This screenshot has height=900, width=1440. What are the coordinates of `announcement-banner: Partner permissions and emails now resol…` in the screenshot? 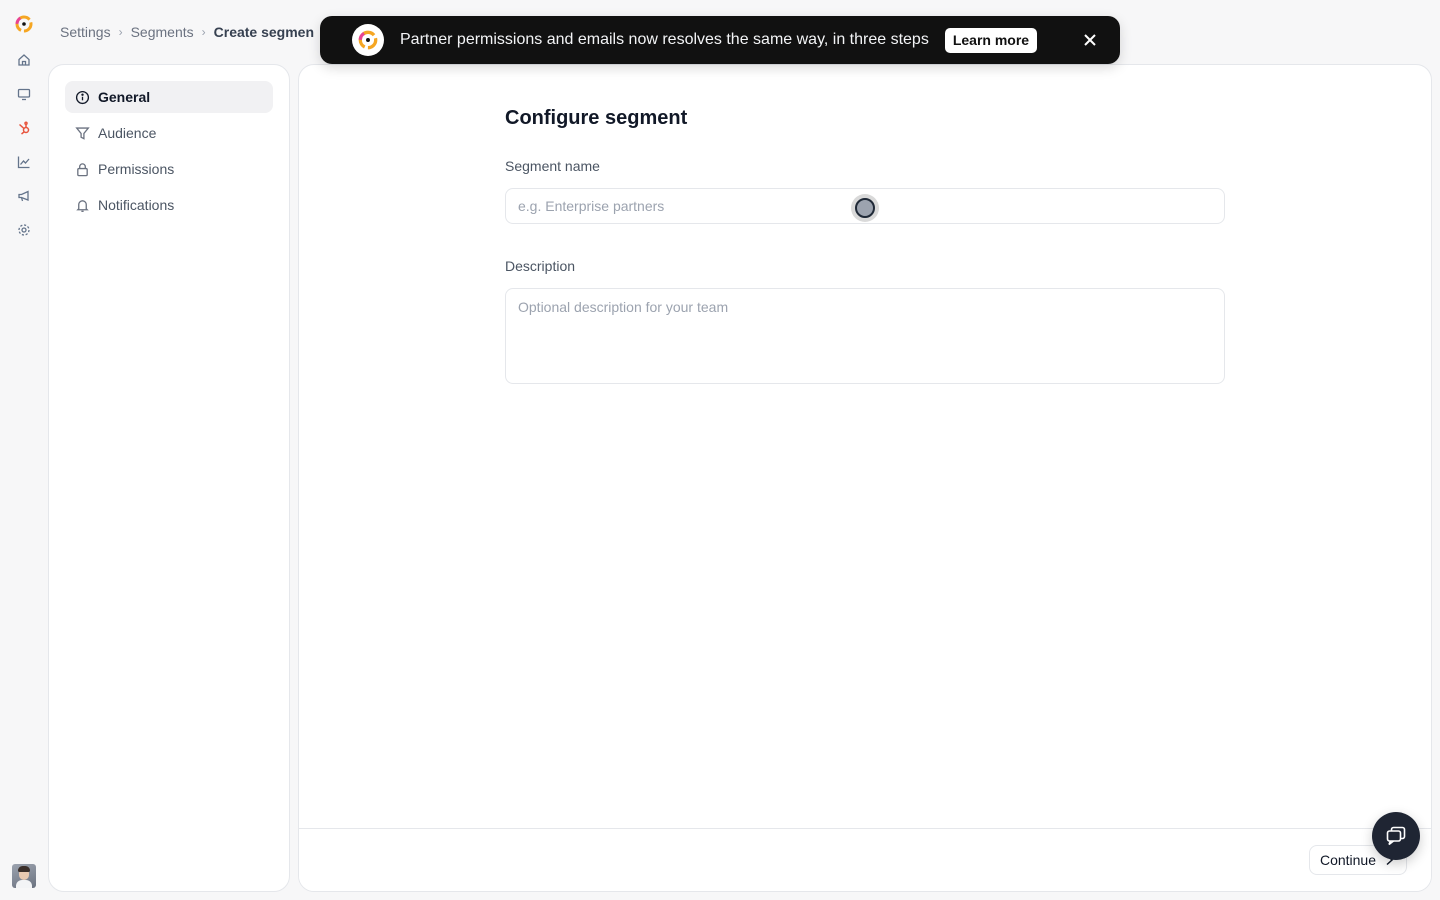 It's located at (720, 40).